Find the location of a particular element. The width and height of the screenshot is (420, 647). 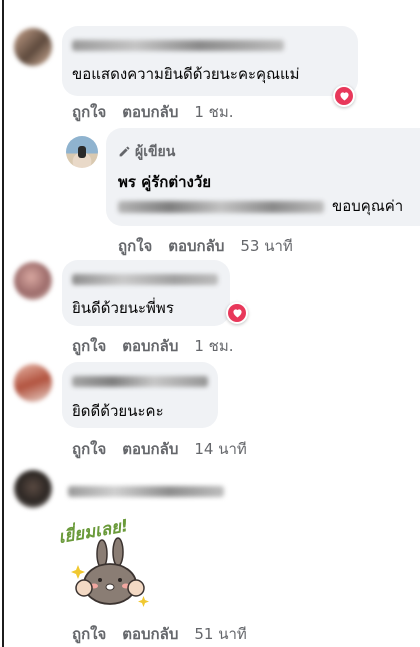

sticker-bunny-thumbs-up: เยี่ยมเลย! is located at coordinates (108, 560).